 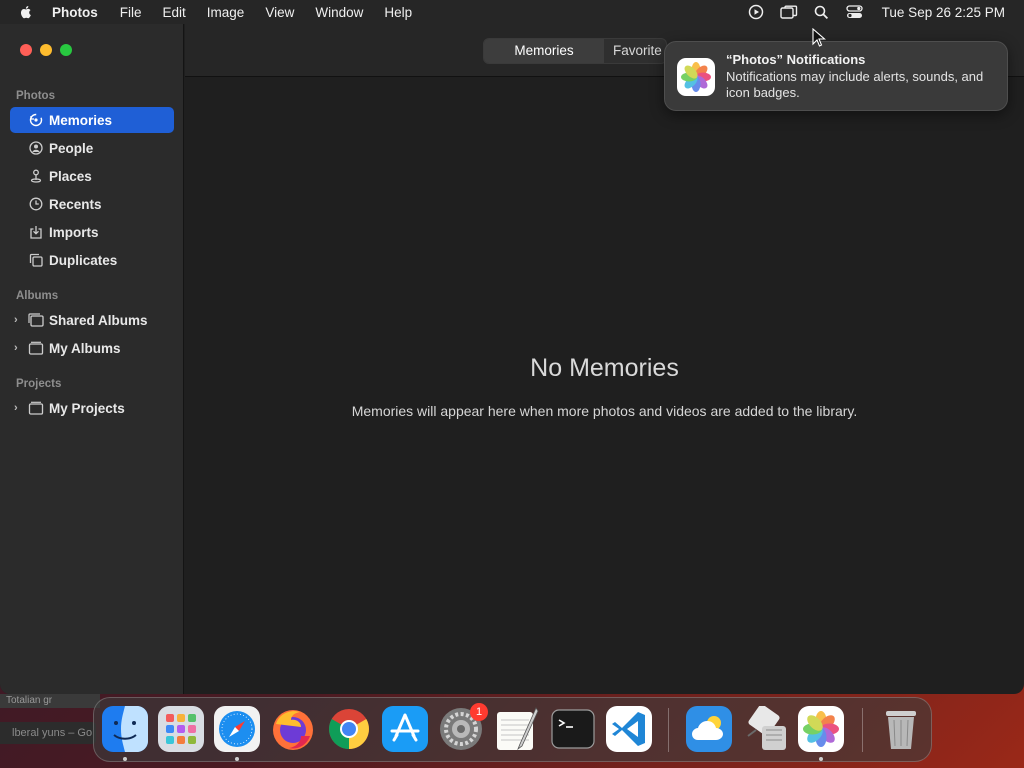 I want to click on chrome-icon, so click(x=349, y=729).